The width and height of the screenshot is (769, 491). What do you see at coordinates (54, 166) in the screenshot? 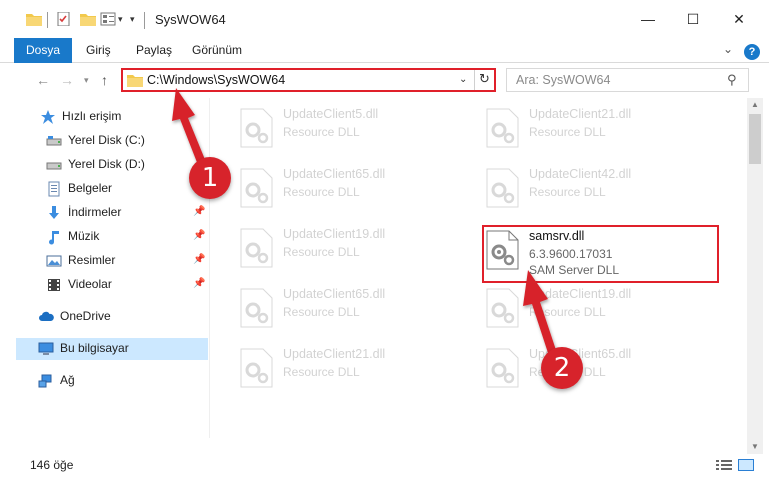
I see `drive-icon` at bounding box center [54, 166].